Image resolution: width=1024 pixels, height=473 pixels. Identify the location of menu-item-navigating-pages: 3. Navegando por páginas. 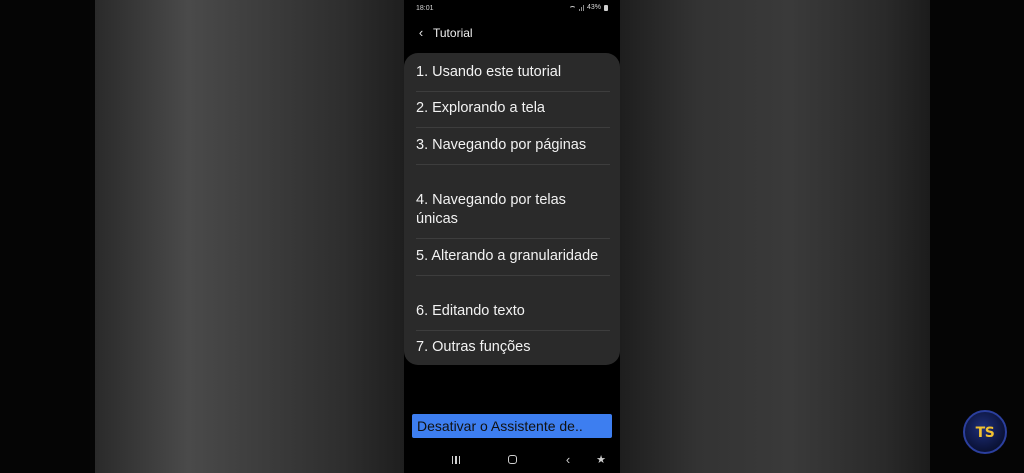
(513, 150).